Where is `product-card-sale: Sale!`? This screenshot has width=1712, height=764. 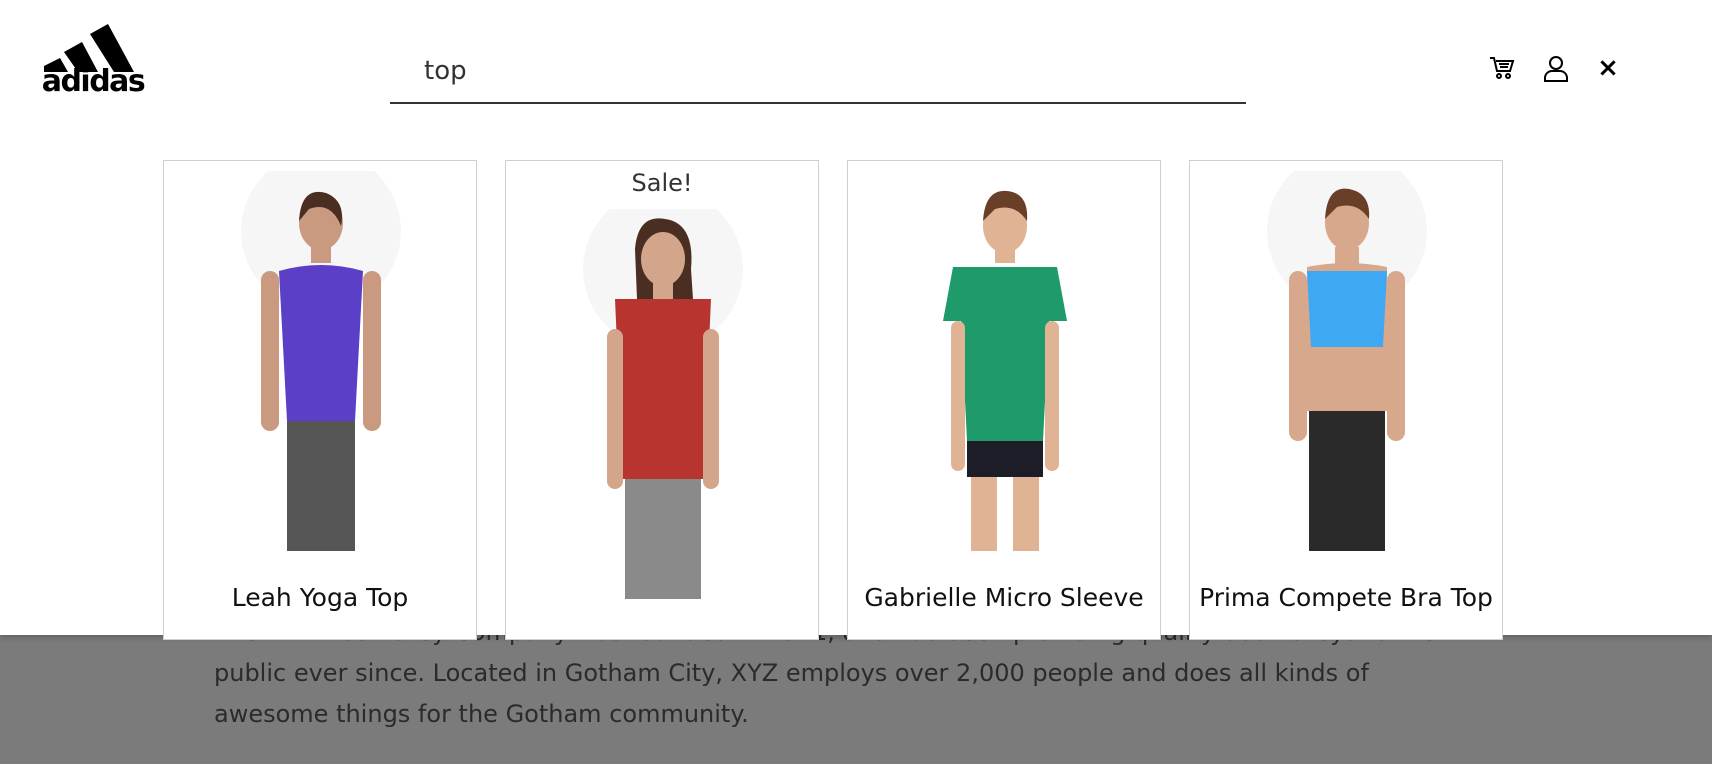
product-card-sale: Sale! is located at coordinates (662, 400).